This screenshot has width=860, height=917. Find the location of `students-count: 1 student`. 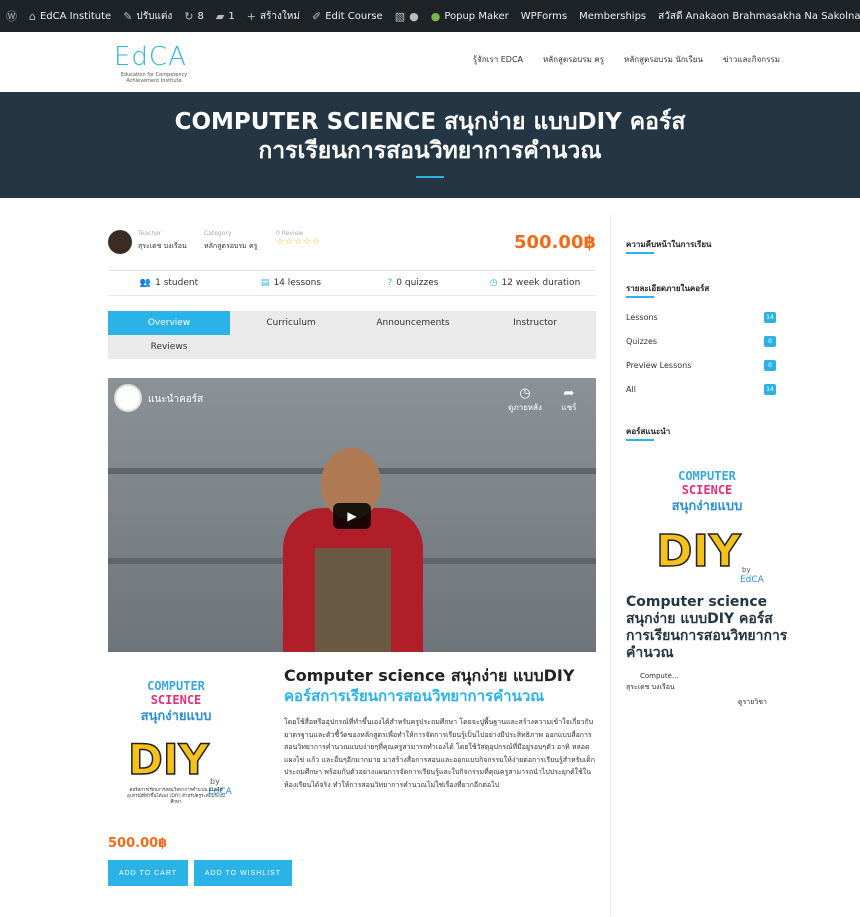

students-count: 1 student is located at coordinates (177, 283).